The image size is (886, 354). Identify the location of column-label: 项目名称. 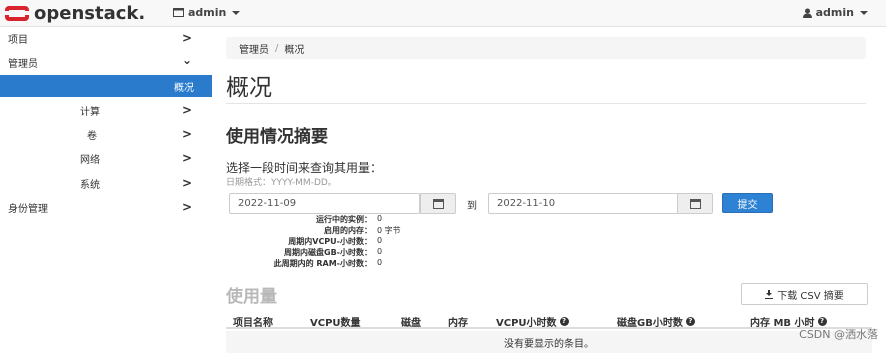
(253, 323).